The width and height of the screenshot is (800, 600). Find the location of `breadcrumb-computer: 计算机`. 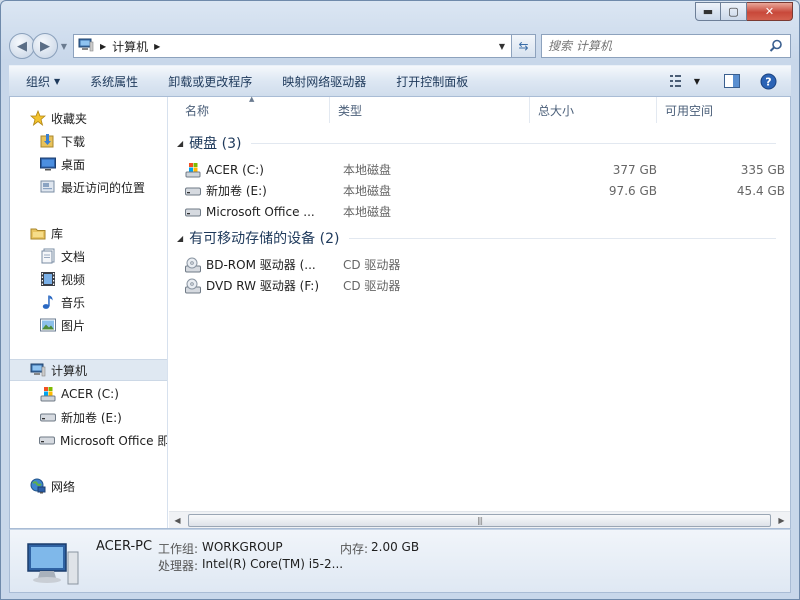

breadcrumb-computer: 计算机 is located at coordinates (130, 46).